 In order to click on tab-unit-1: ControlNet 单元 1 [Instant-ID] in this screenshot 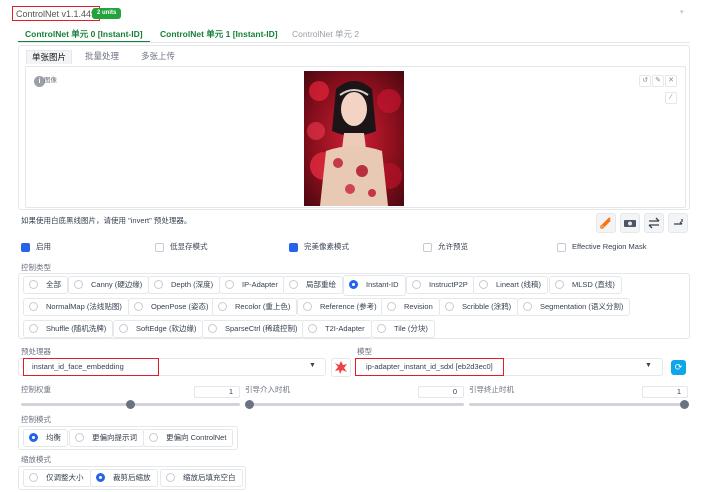, I will do `click(219, 34)`.